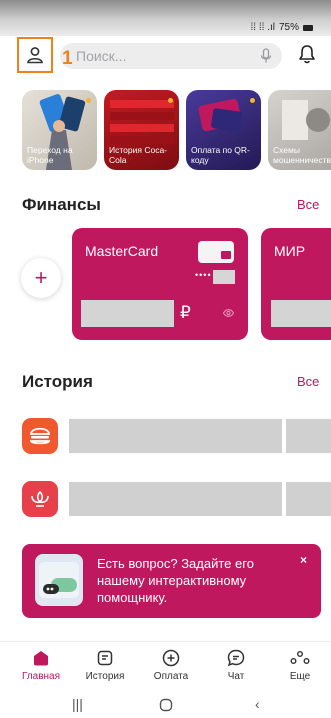 The image size is (331, 718). Describe the element at coordinates (61, 204) in the screenshot. I see `finance-title: Финансы` at that location.